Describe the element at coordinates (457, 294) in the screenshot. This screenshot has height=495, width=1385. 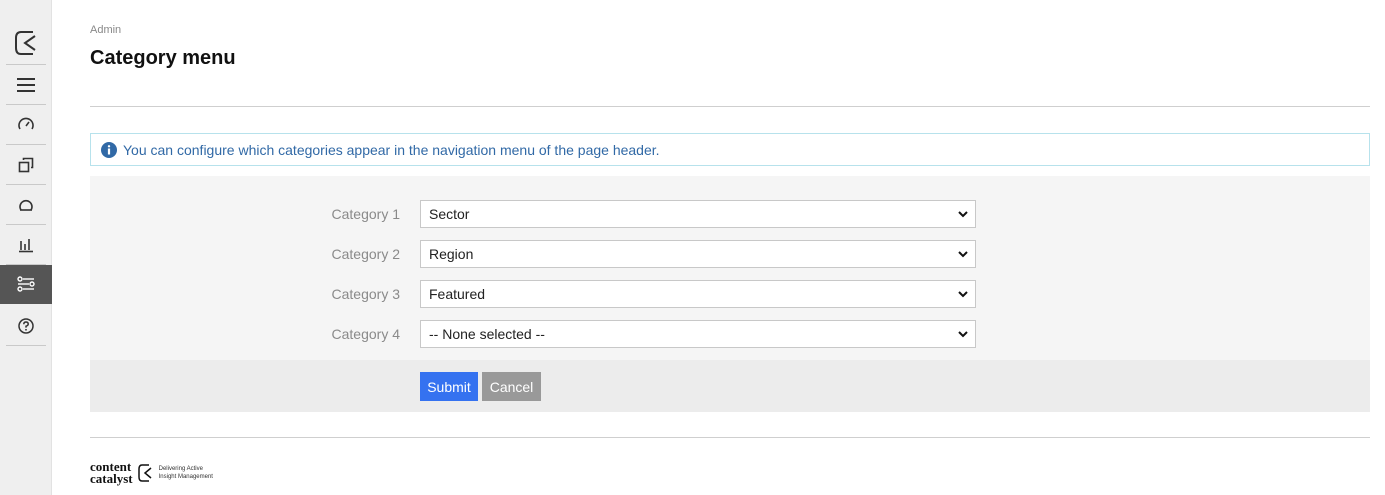
I see `category-3-value: Featured` at that location.